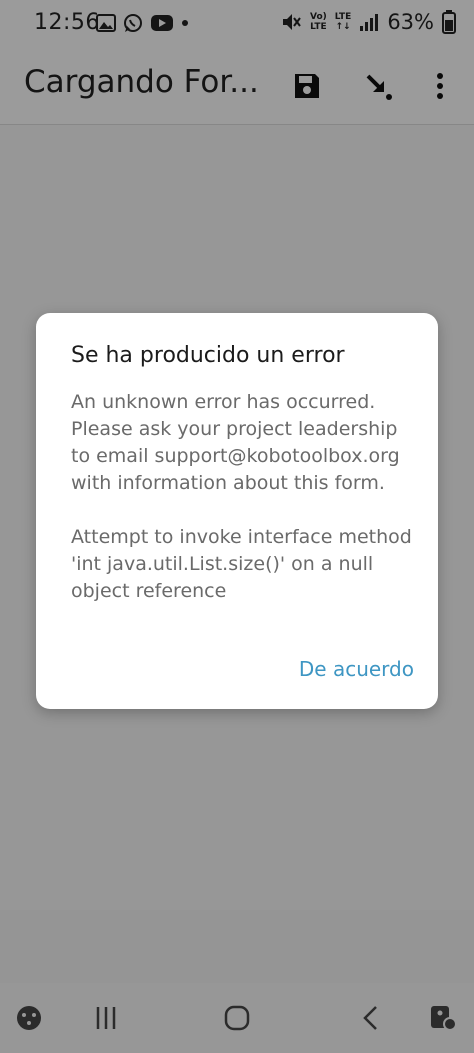 Image resolution: width=474 pixels, height=1053 pixels. I want to click on ok-button: De acuerdo, so click(356, 669).